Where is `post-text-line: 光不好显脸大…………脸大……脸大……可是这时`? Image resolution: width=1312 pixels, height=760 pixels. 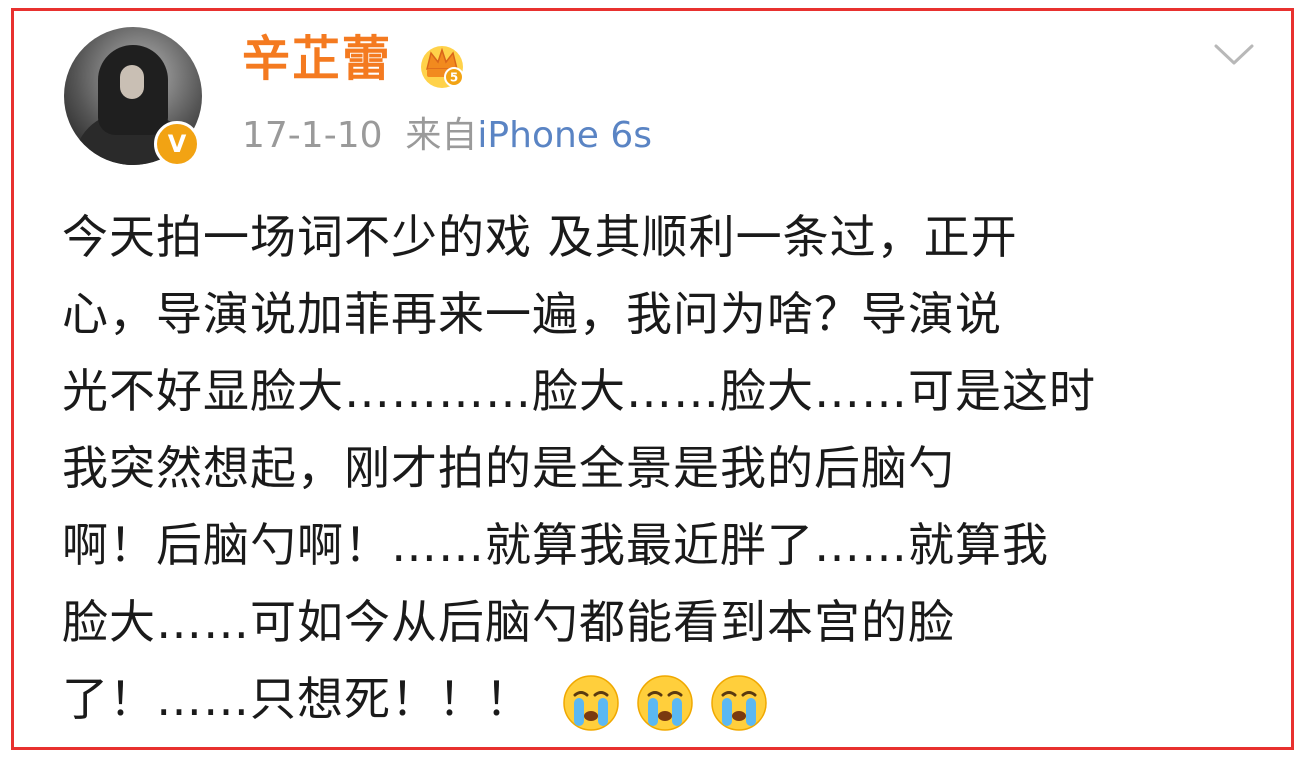 post-text-line: 光不好显脸大…………脸大……脸大……可是这时 is located at coordinates (579, 391).